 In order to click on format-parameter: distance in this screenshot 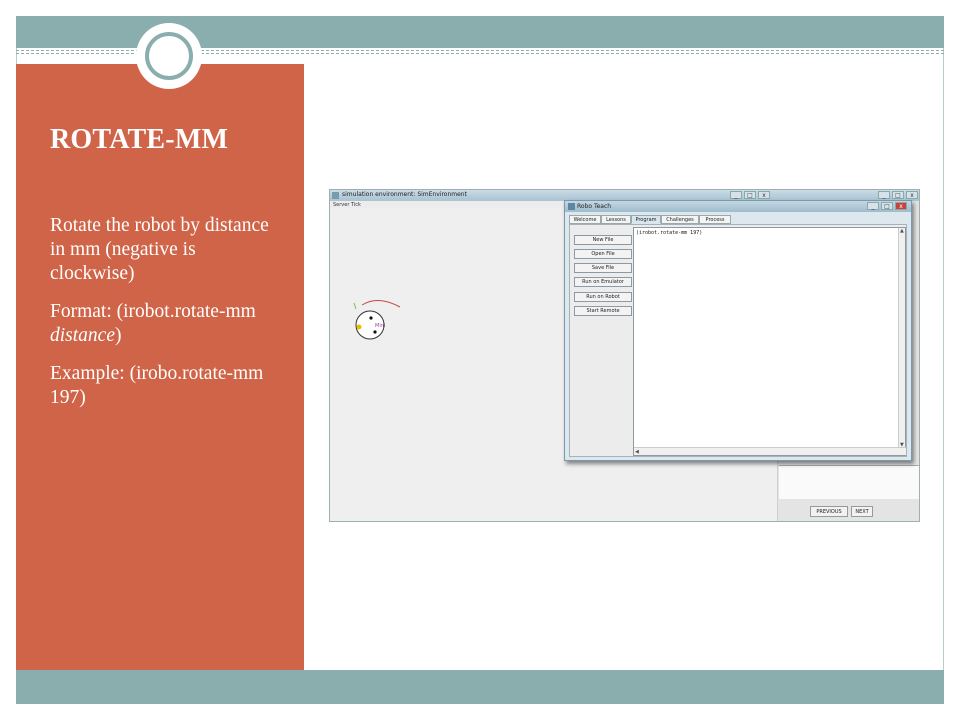, I will do `click(82, 335)`.